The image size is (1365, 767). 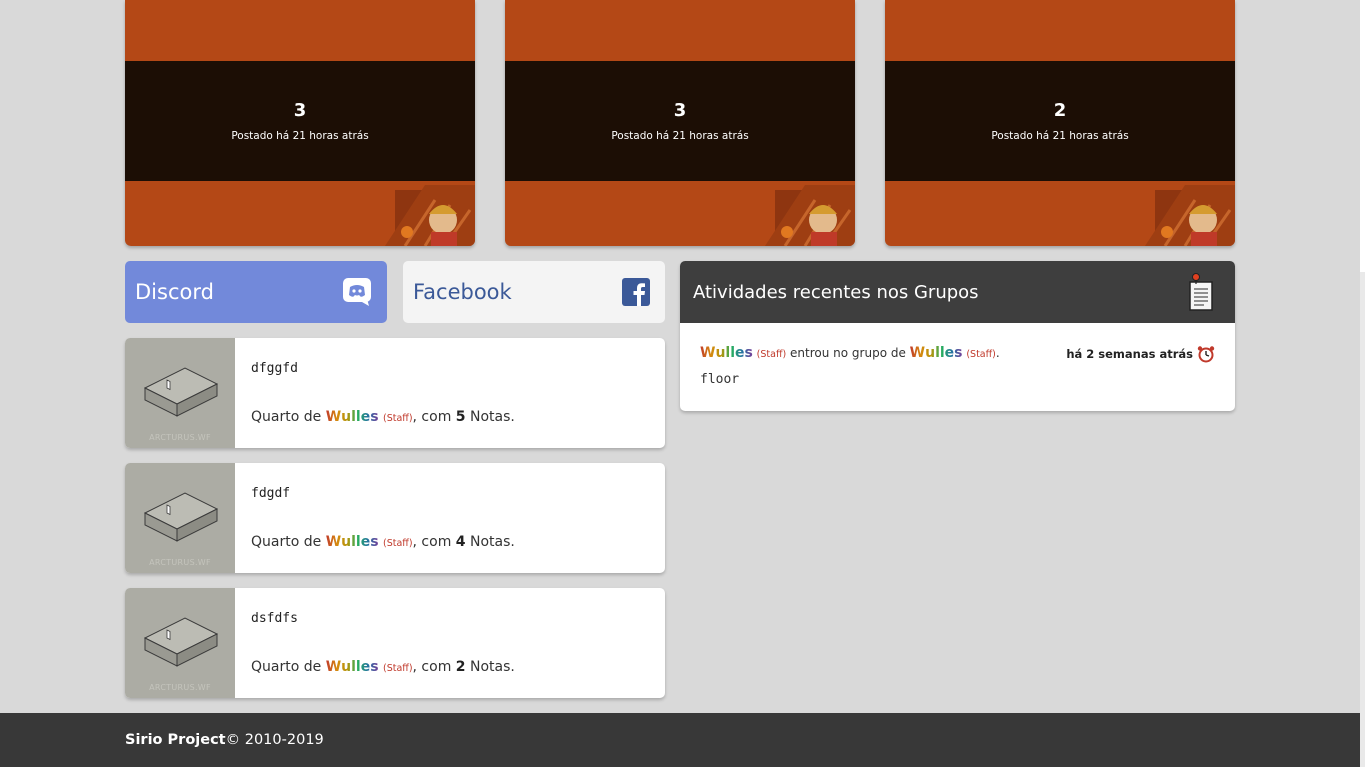 I want to click on activity-group-owner: Wulles, so click(x=936, y=353).